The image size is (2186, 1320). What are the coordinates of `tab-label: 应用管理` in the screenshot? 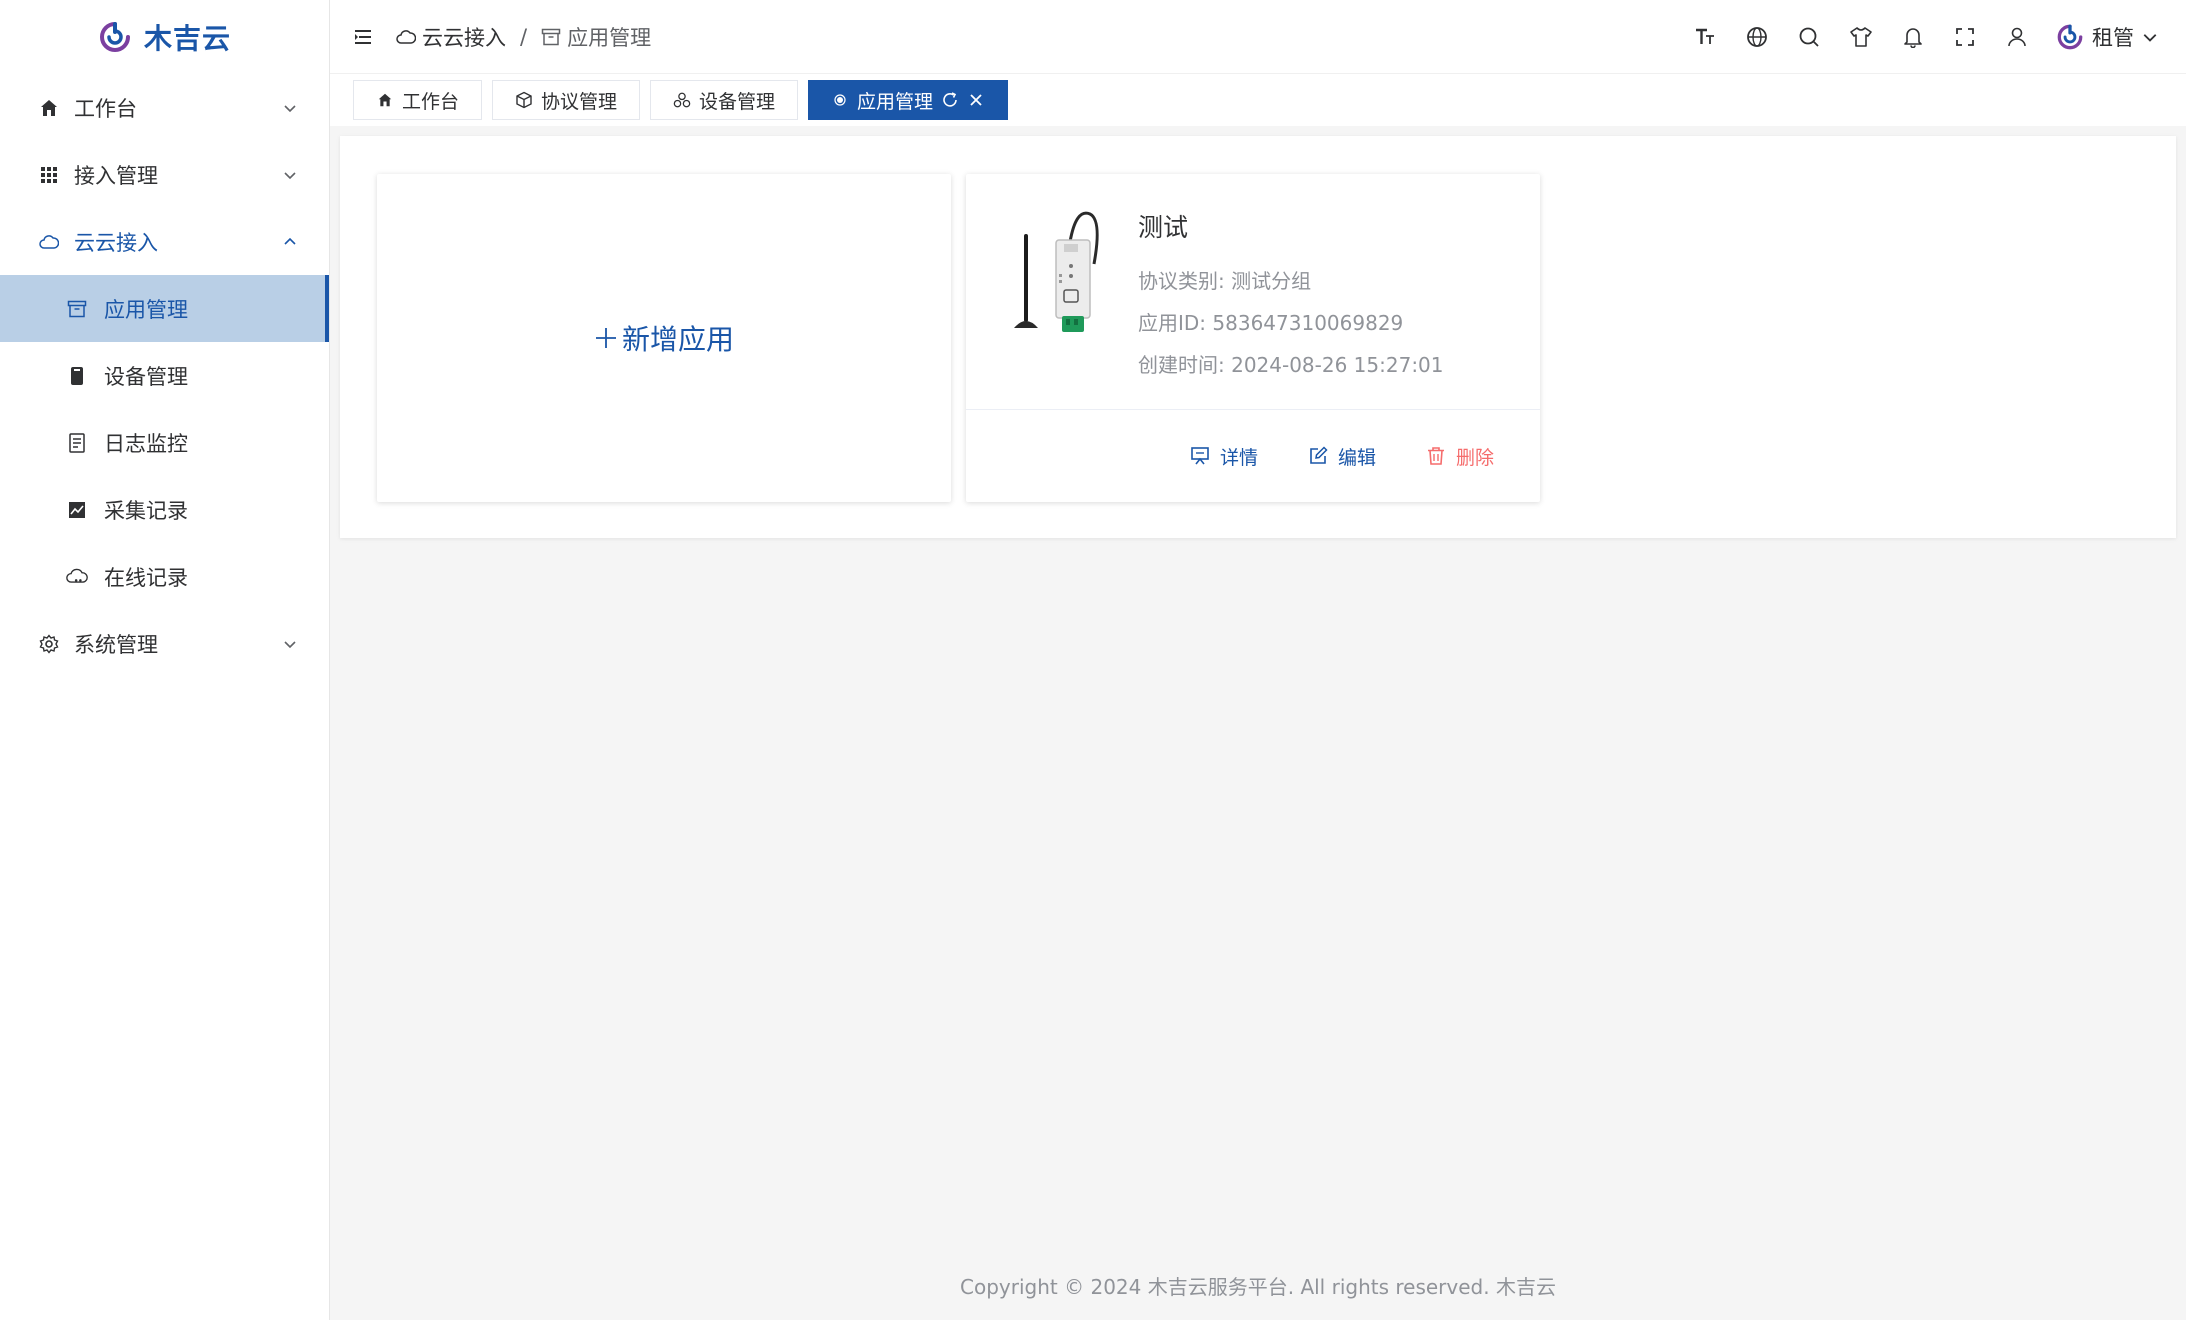 It's located at (895, 101).